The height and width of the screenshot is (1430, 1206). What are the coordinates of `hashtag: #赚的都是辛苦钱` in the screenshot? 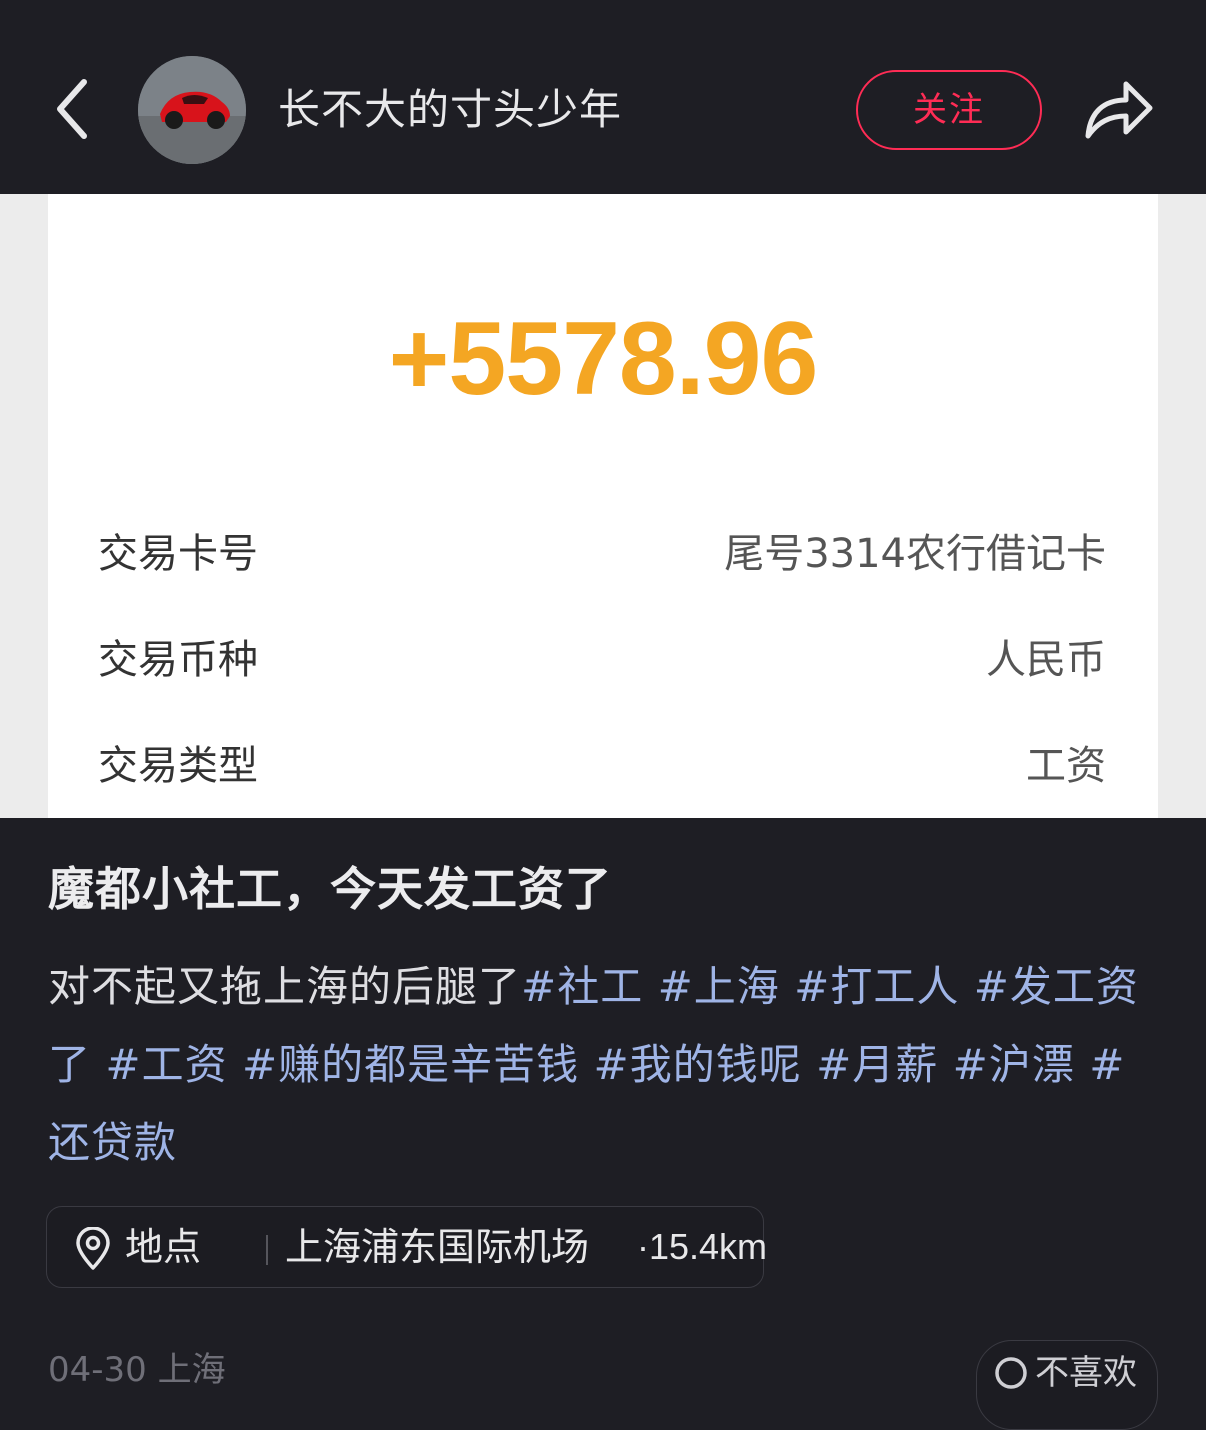 It's located at (410, 1064).